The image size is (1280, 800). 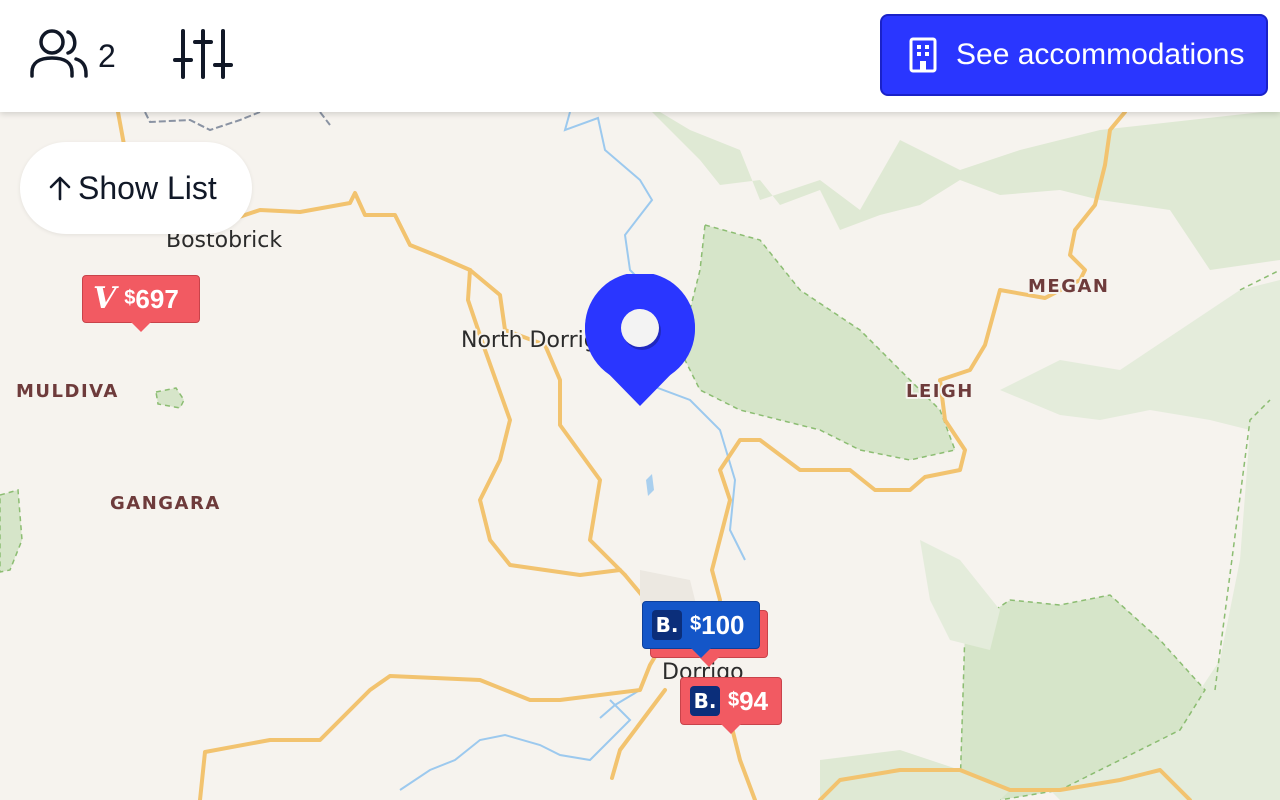 What do you see at coordinates (1068, 286) in the screenshot?
I see `locality-label-megan: MEGAN` at bounding box center [1068, 286].